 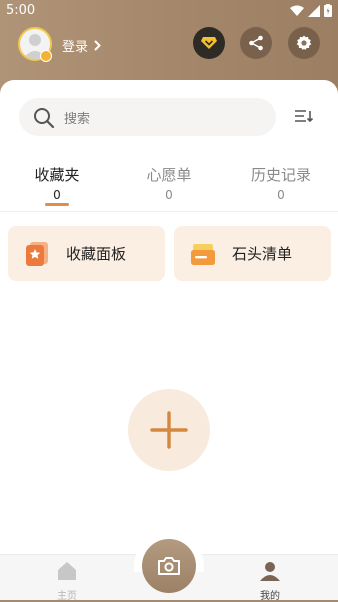 What do you see at coordinates (57, 185) in the screenshot?
I see `tab-favorites: 收藏夹 0` at bounding box center [57, 185].